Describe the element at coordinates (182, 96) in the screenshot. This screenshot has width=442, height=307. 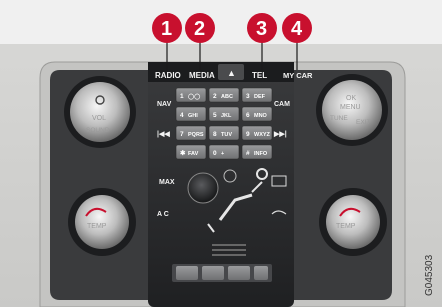
I see `keypad-key-label: 1` at that location.